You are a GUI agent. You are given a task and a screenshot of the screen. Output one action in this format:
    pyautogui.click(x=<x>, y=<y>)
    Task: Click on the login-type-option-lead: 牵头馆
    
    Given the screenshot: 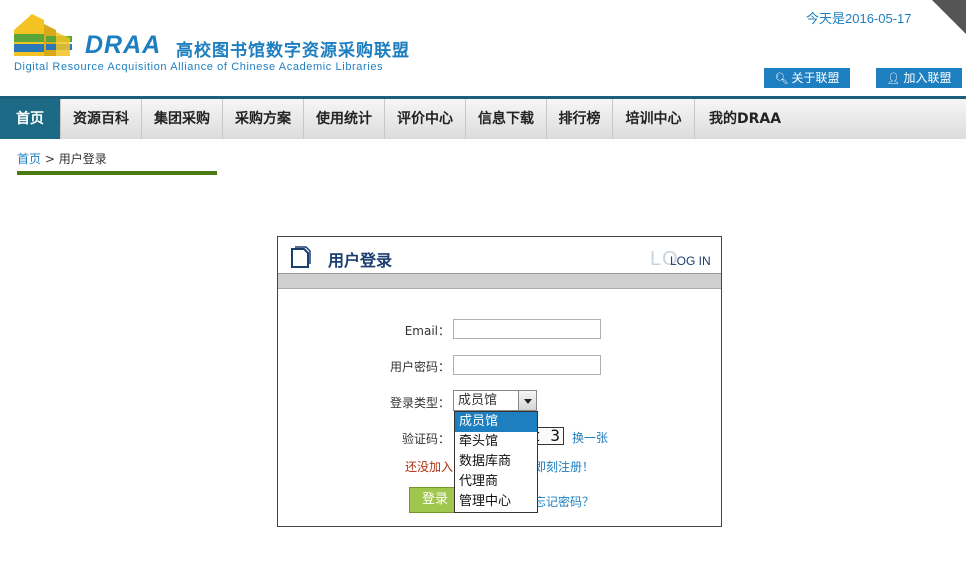 What is the action you would take?
    pyautogui.click(x=496, y=442)
    